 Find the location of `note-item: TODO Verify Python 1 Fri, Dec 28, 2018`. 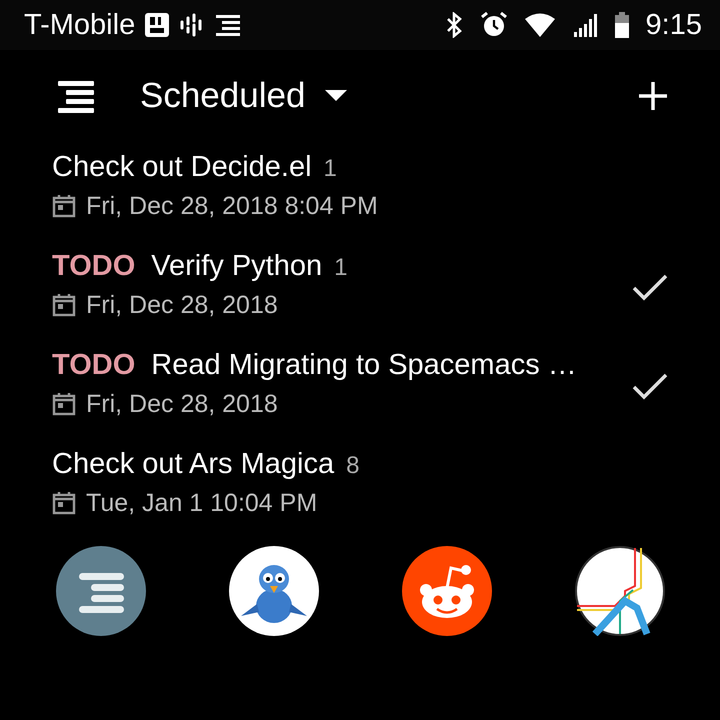

note-item: TODO Verify Python 1 Fri, Dec 28, 2018 is located at coordinates (362, 286).